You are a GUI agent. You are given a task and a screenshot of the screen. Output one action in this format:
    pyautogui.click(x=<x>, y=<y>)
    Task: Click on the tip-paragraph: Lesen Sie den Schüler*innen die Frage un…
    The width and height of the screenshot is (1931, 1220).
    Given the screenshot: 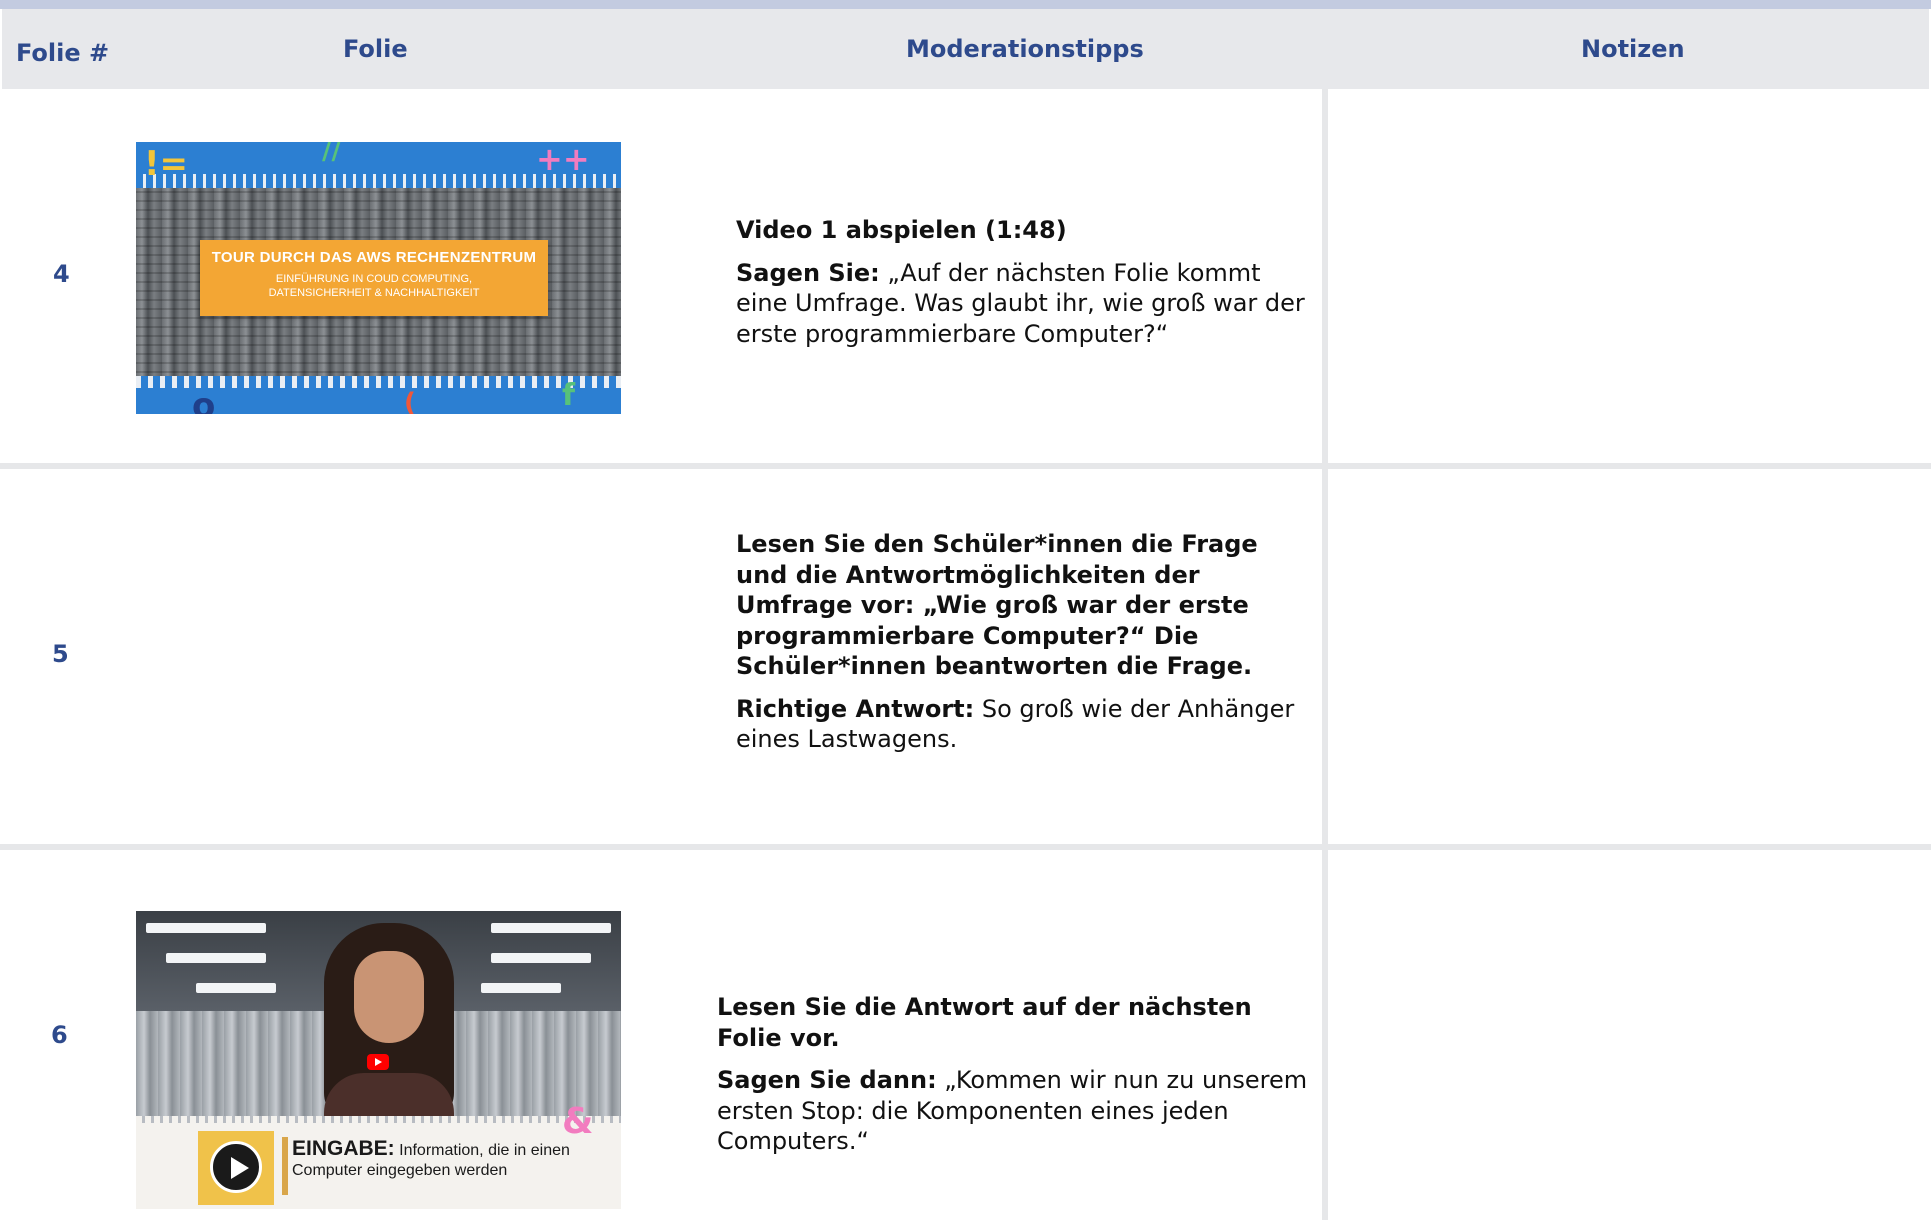 What is the action you would take?
    pyautogui.click(x=1026, y=605)
    